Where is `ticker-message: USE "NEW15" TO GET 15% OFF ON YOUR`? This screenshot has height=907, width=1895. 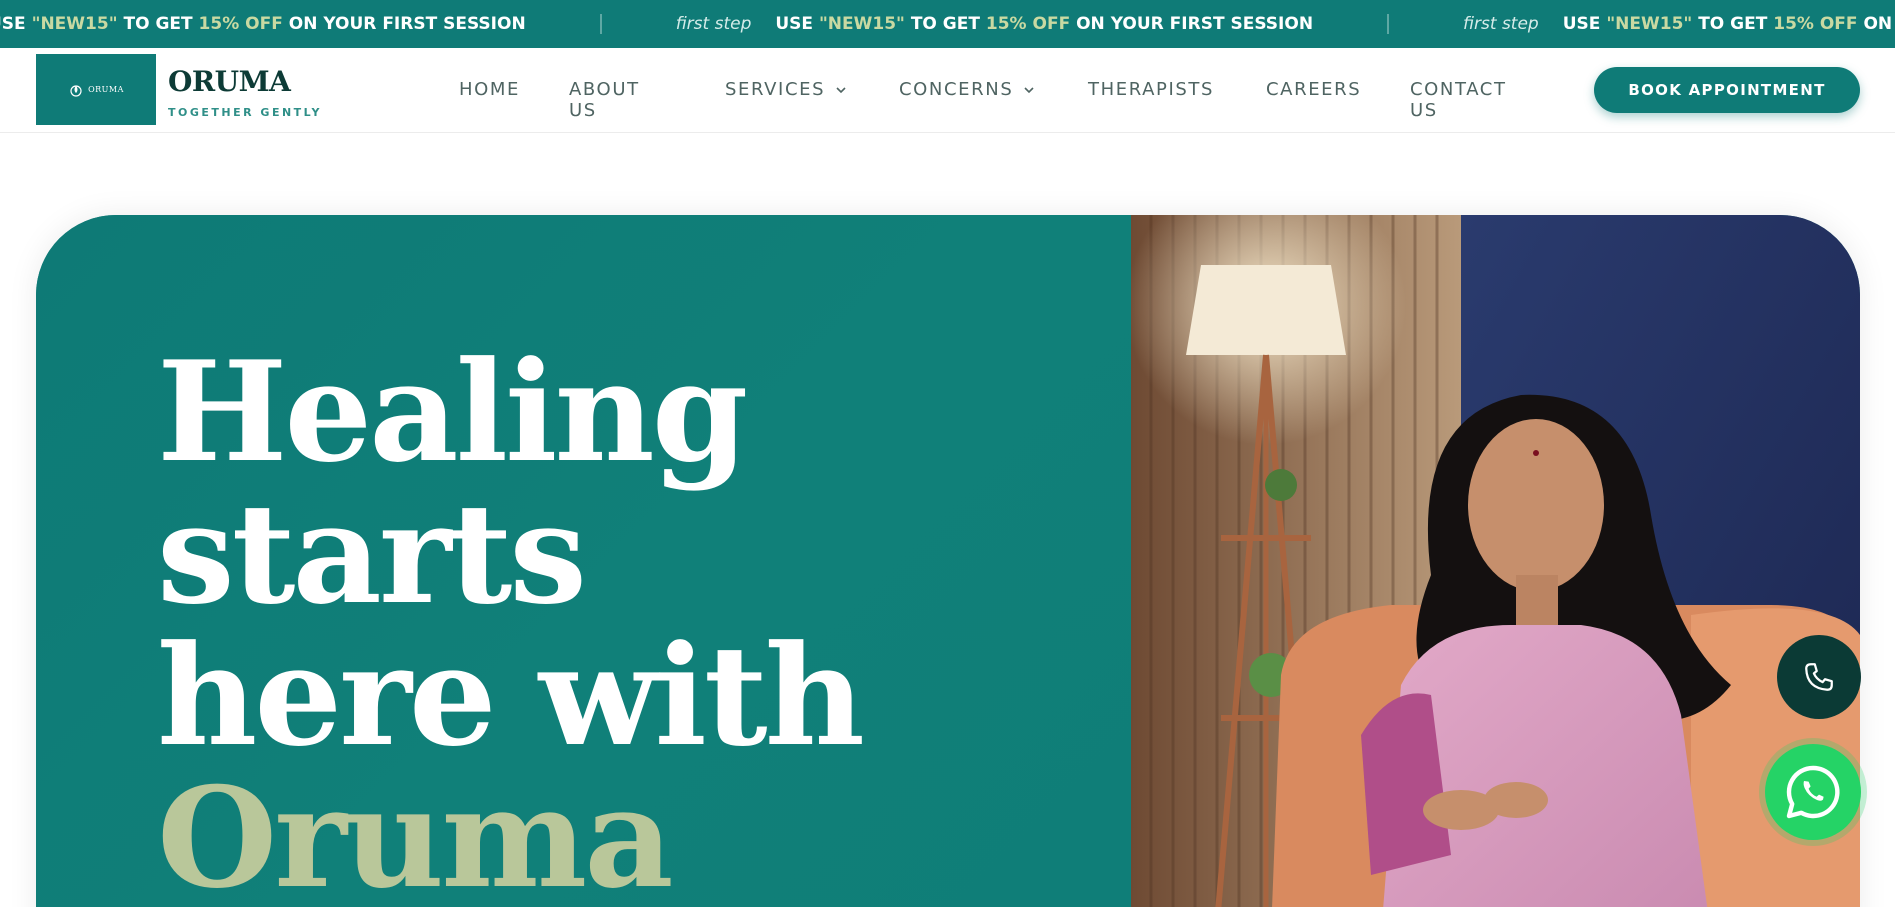
ticker-message: USE "NEW15" TO GET 15% OFF ON YOUR is located at coordinates (1729, 24).